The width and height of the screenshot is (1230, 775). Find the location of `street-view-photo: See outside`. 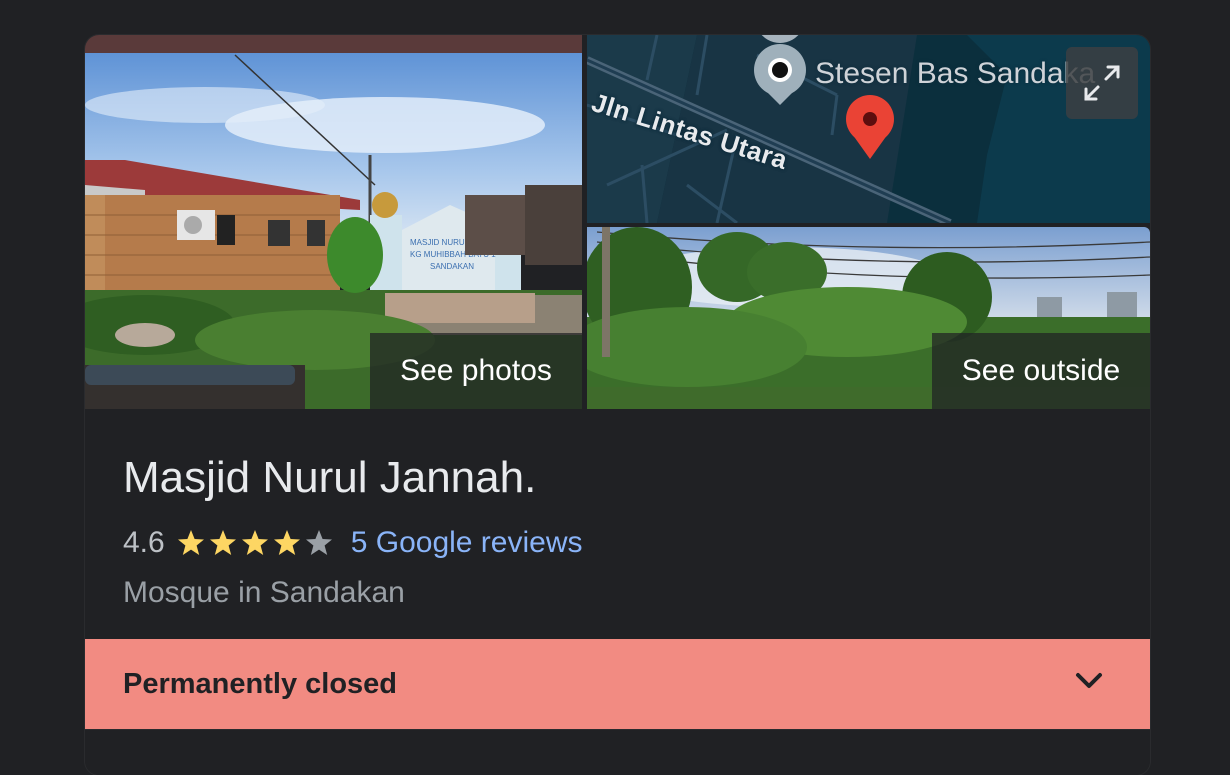

street-view-photo: See outside is located at coordinates (868, 318).